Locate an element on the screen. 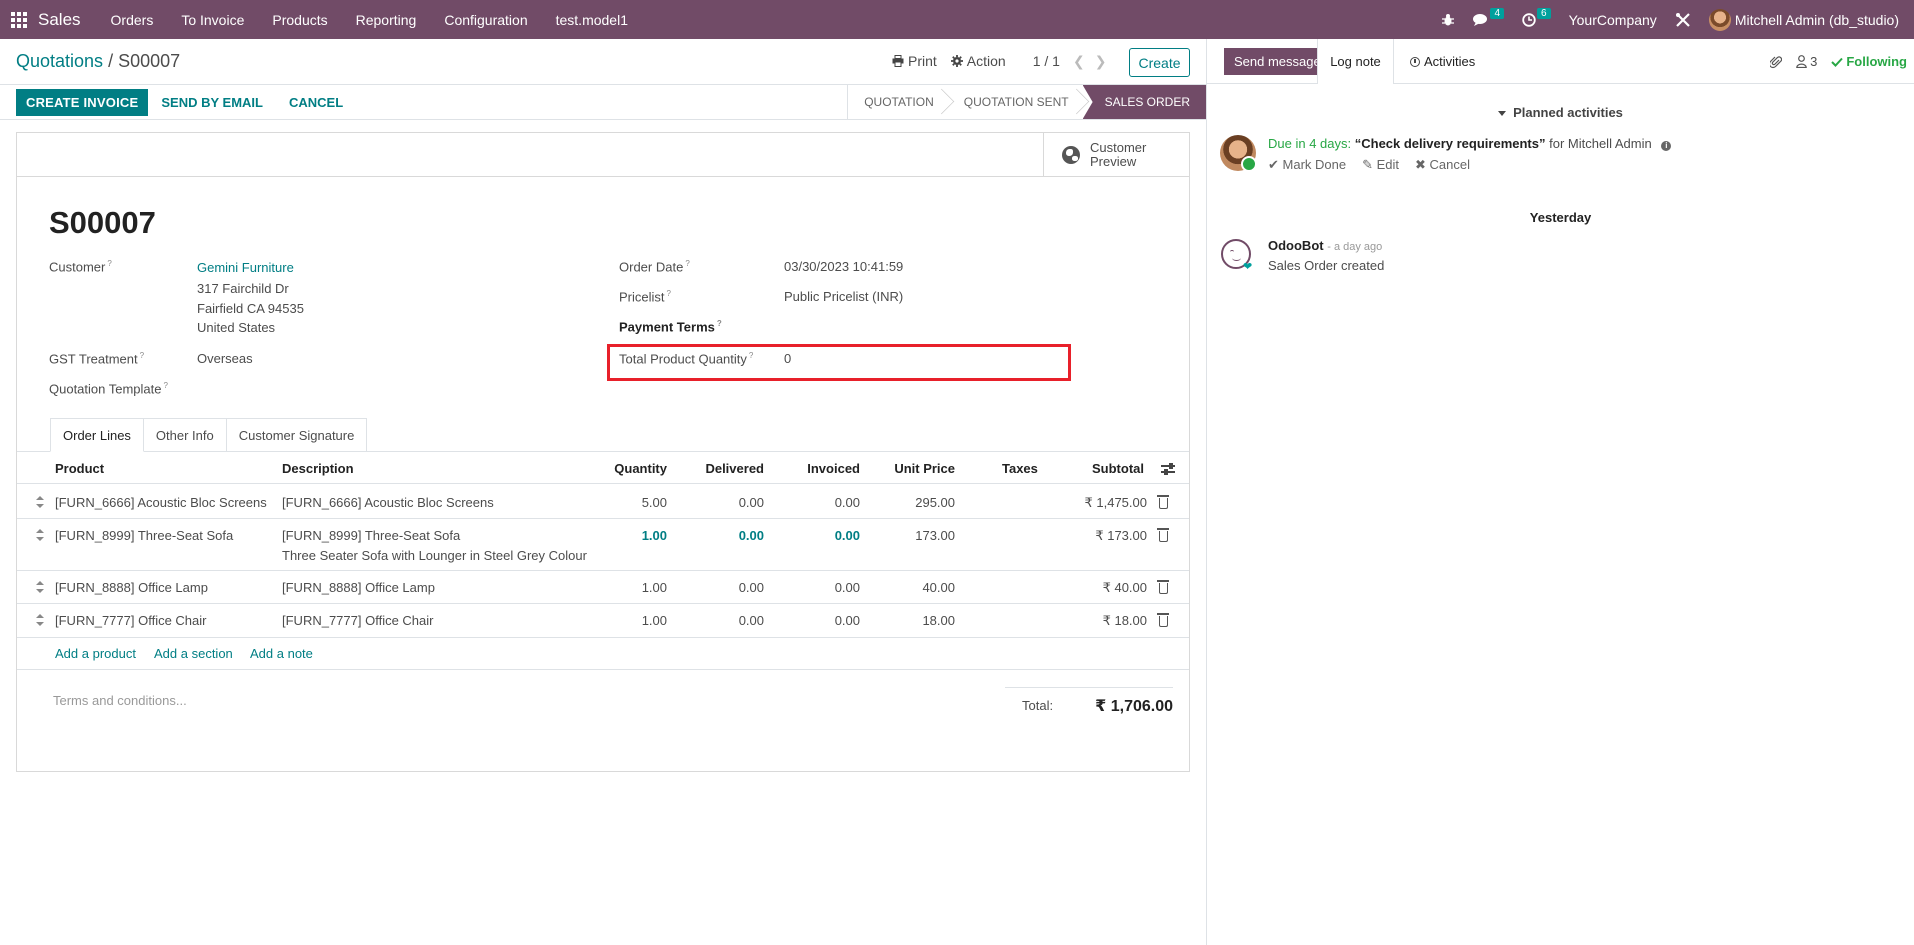 This screenshot has width=1914, height=945. create-button: Create is located at coordinates (1159, 62).